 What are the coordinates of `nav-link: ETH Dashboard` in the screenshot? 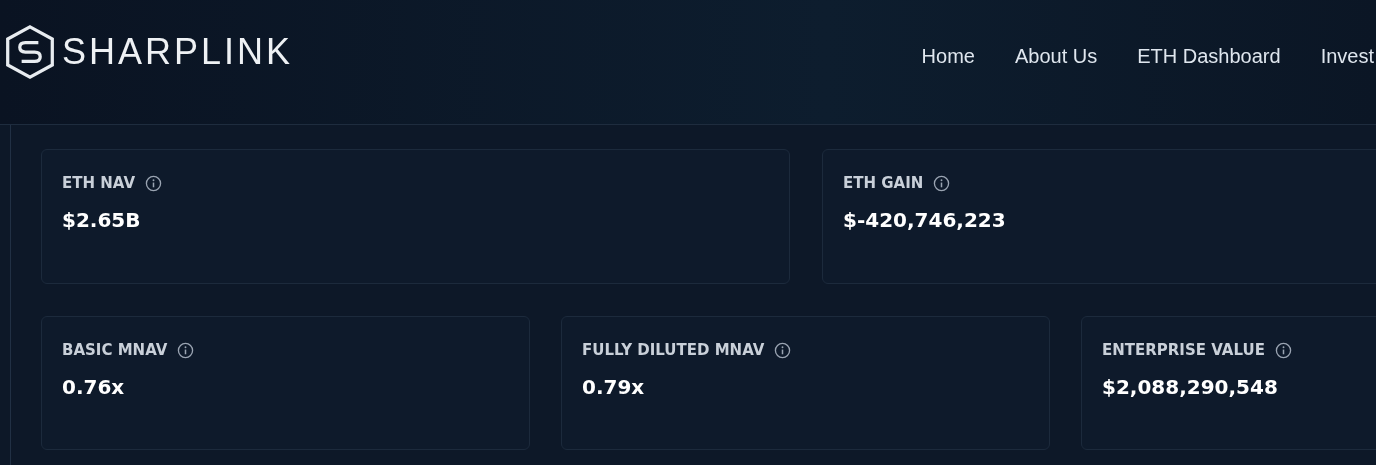 It's located at (1209, 56).